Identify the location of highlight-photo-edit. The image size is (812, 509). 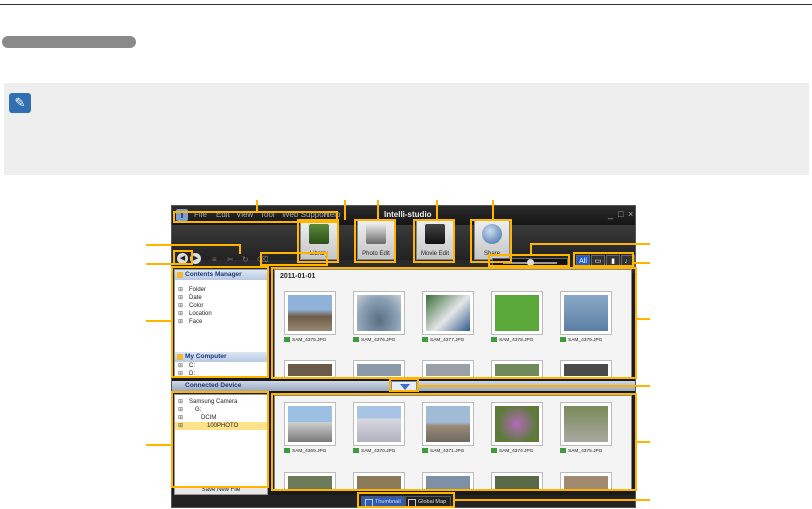
(375, 241).